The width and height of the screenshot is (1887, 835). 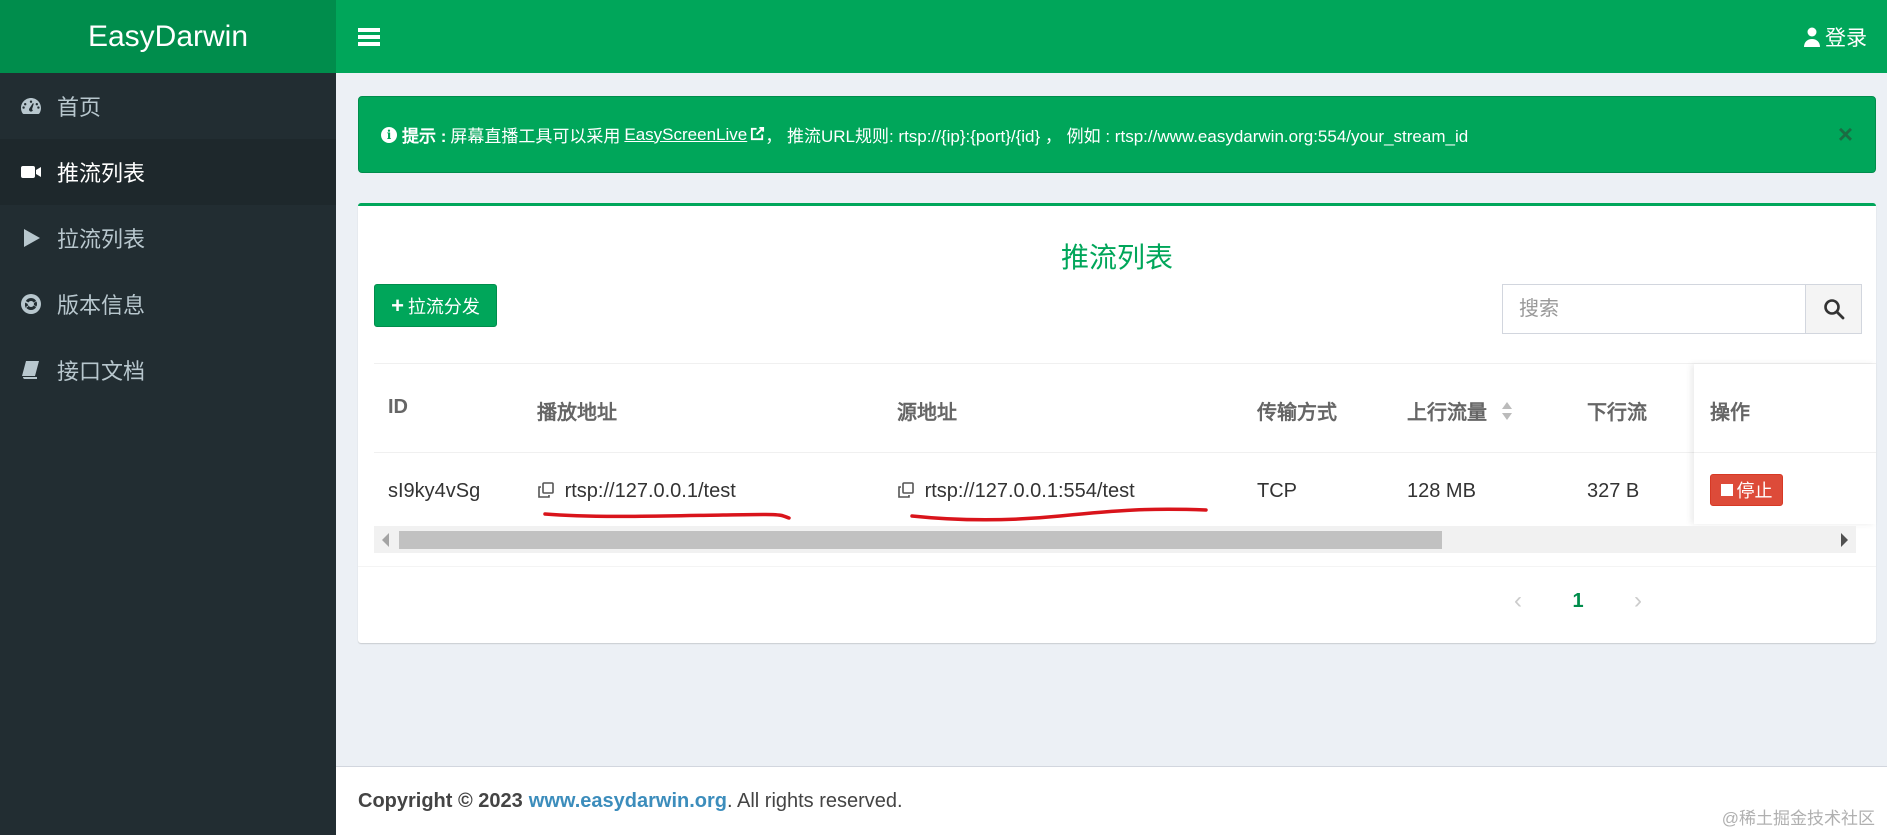 I want to click on add-pull-distribution-button: + 拉流分发, so click(x=435, y=305).